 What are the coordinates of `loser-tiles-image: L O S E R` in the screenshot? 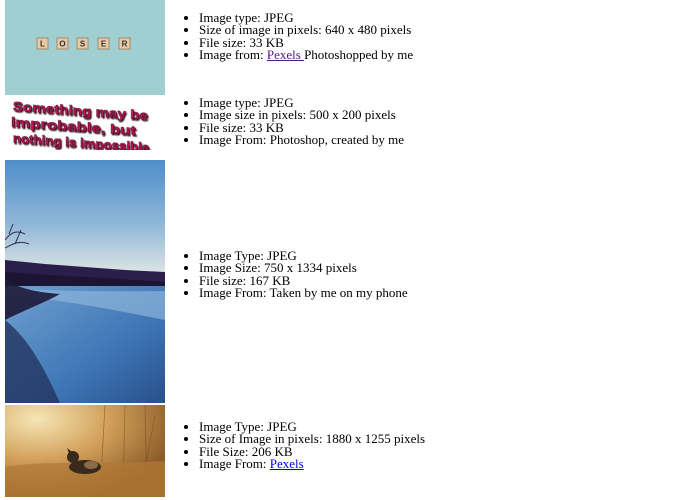 It's located at (85, 47).